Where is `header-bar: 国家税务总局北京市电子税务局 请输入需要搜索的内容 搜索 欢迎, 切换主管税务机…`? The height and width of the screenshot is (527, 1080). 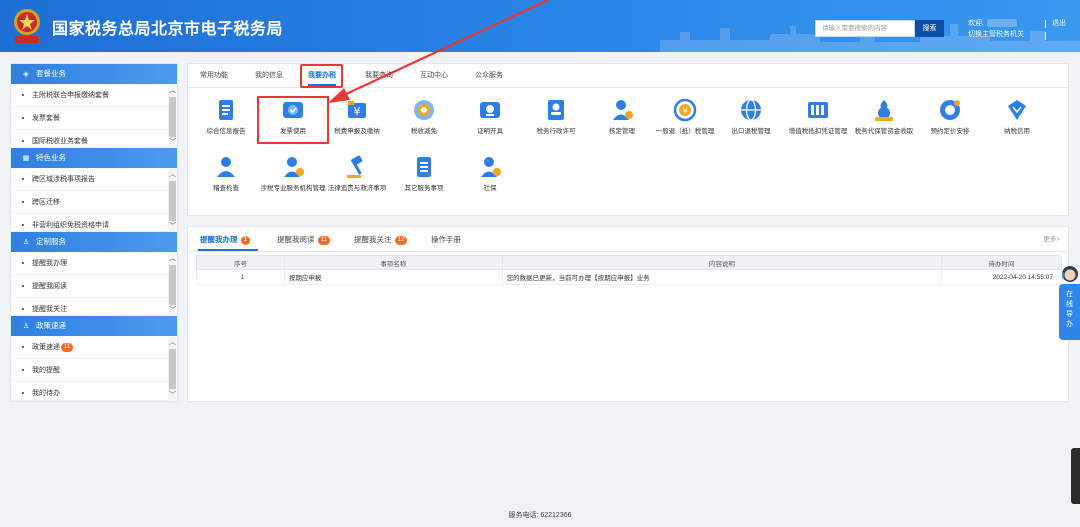
header-bar: 国家税务总局北京市电子税务局 请输入需要搜索的内容 搜索 欢迎, 切换主管税务机… is located at coordinates (540, 26).